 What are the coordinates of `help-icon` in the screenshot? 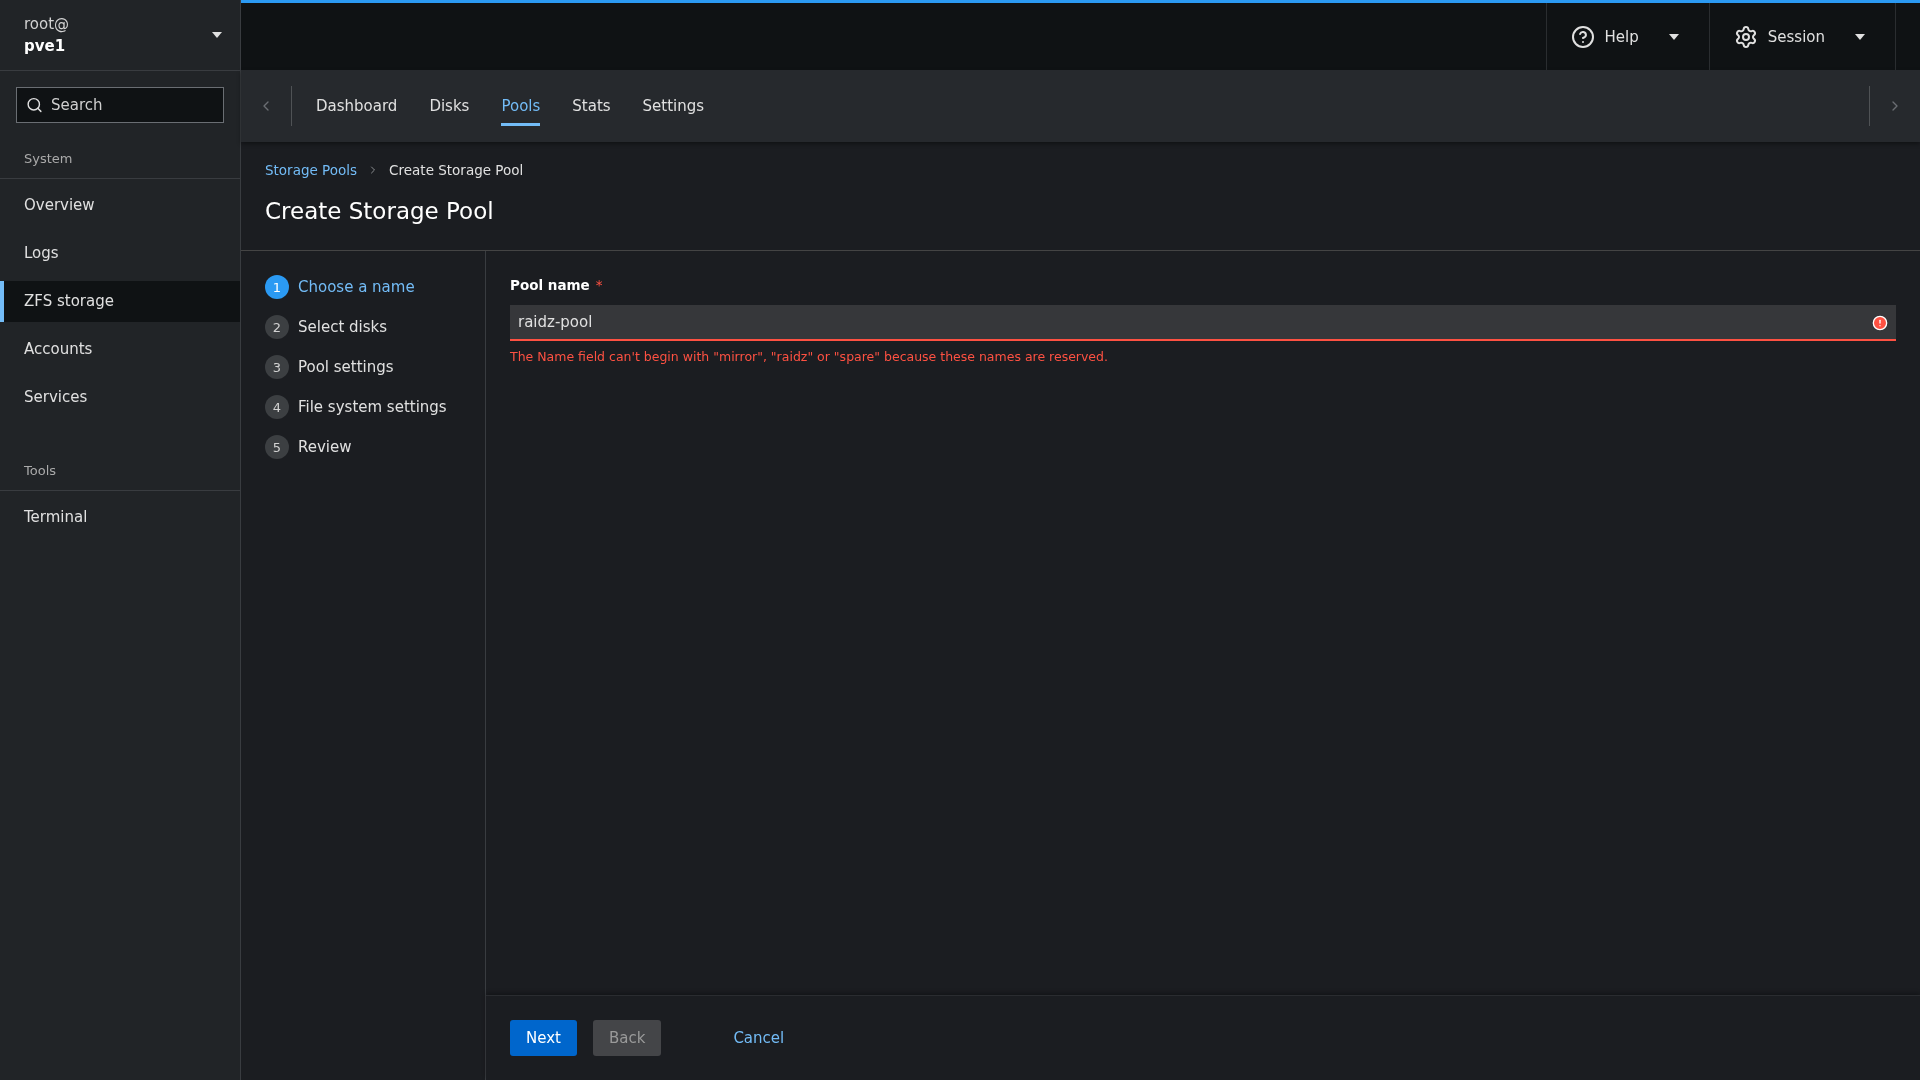 It's located at (1582, 36).